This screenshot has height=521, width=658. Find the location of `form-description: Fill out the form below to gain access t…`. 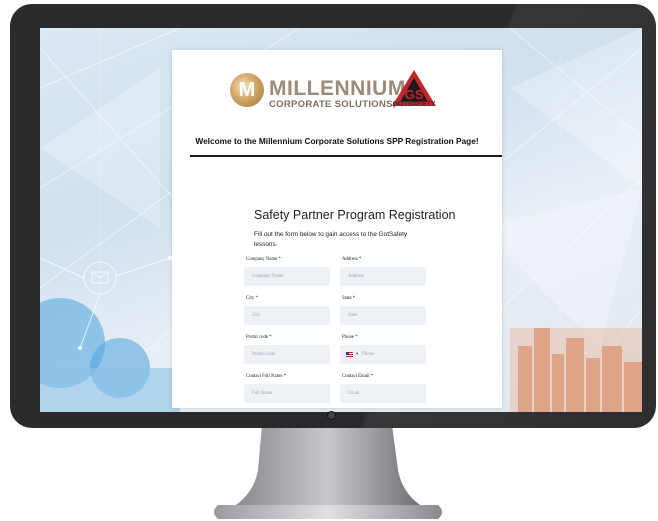

form-description: Fill out the form below to gain access t… is located at coordinates (331, 239).